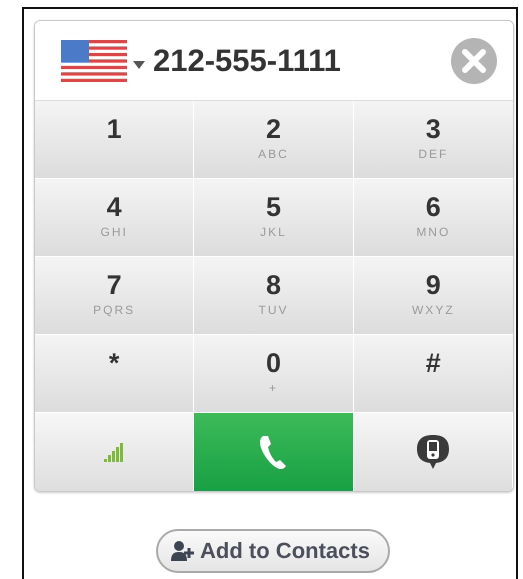 The width and height of the screenshot is (523, 579). I want to click on phone-message-icon, so click(433, 452).